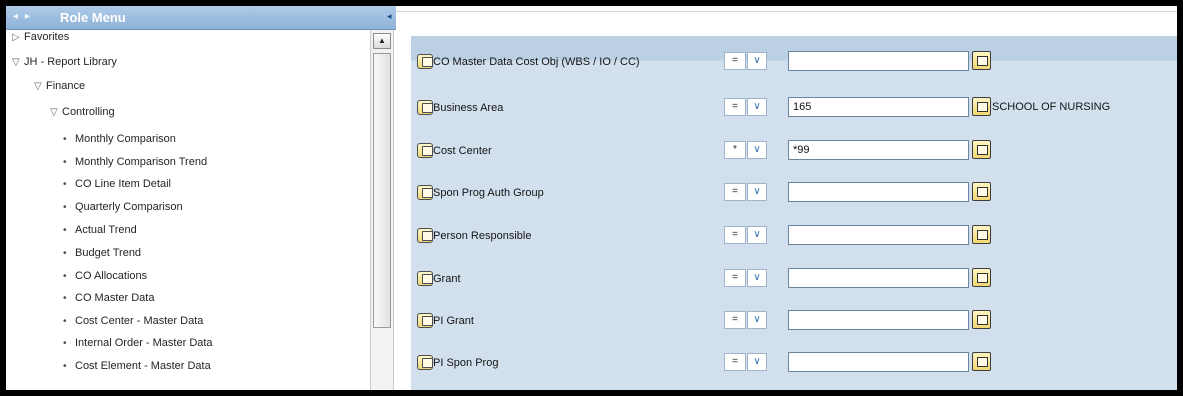 This screenshot has width=1183, height=396. Describe the element at coordinates (482, 236) in the screenshot. I see `field-label: Person Responsible` at that location.